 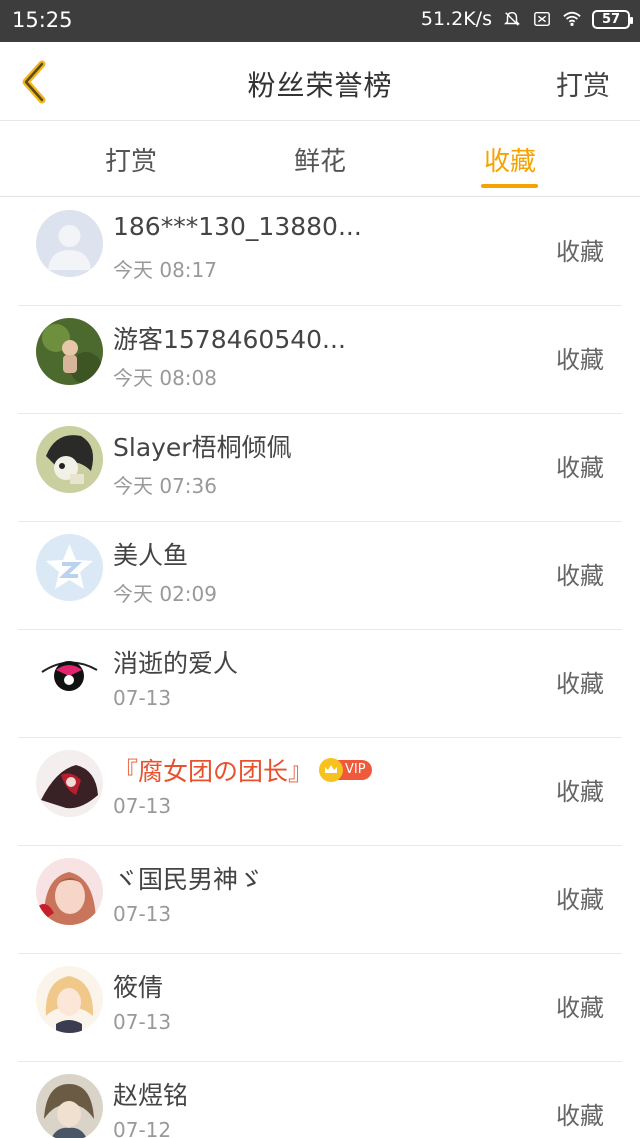 I want to click on activity-time: 今天 08:17, so click(x=165, y=270).